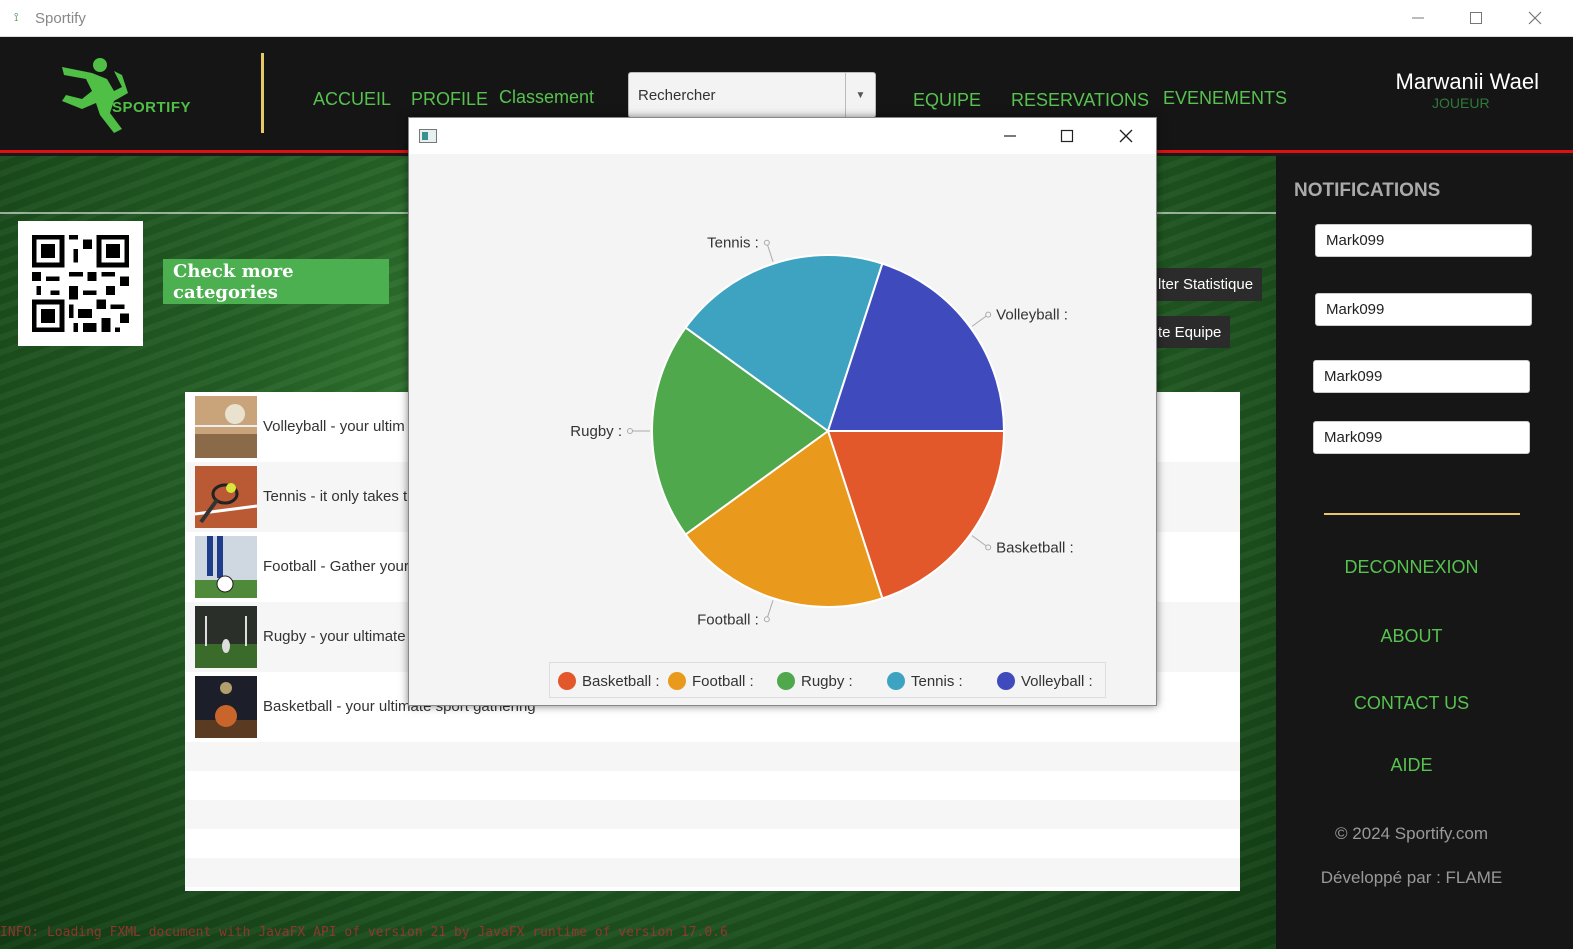 The width and height of the screenshot is (1573, 949). Describe the element at coordinates (80, 283) in the screenshot. I see `qr-code-icon` at that location.